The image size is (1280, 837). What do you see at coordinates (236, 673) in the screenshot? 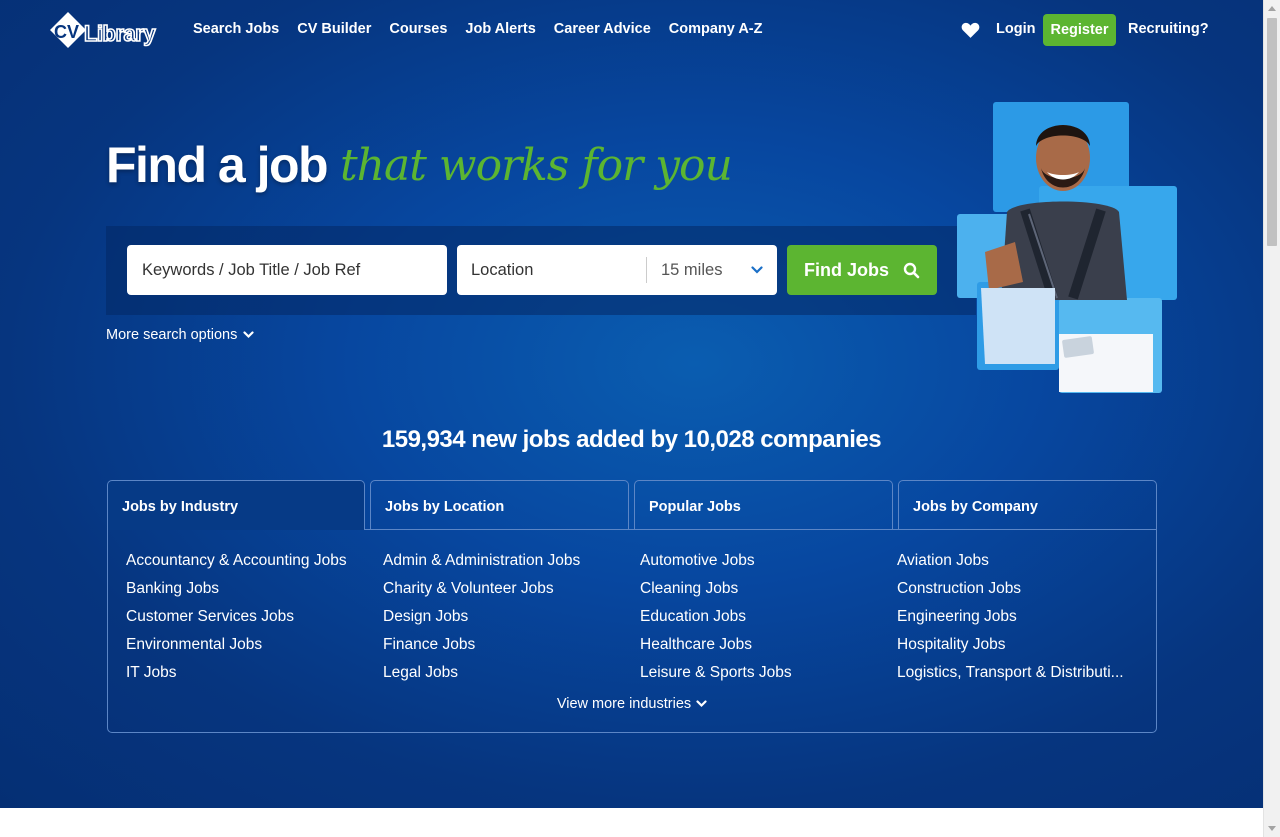
I see `industry-link: IT Jobs` at bounding box center [236, 673].